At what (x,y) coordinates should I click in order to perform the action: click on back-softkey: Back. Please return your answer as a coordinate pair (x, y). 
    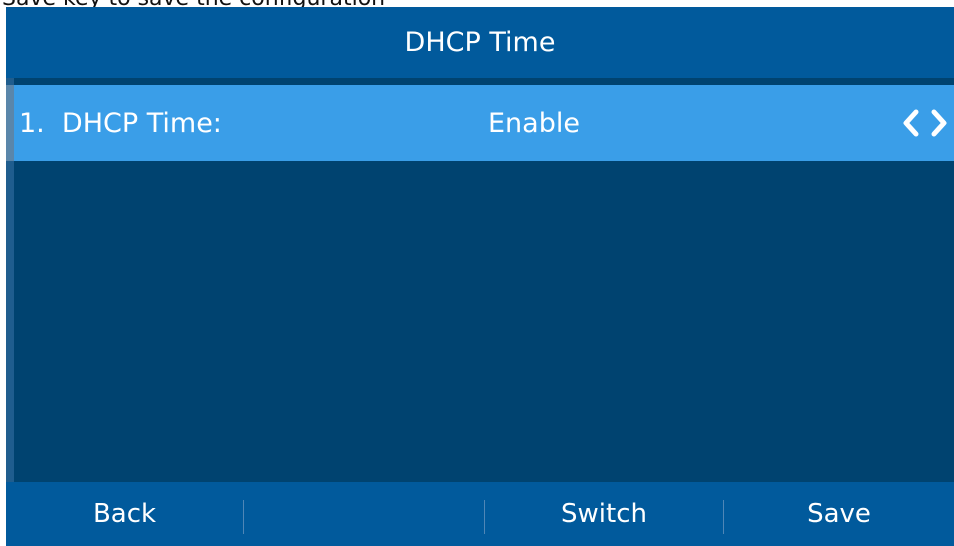
    Looking at the image, I should click on (124, 514).